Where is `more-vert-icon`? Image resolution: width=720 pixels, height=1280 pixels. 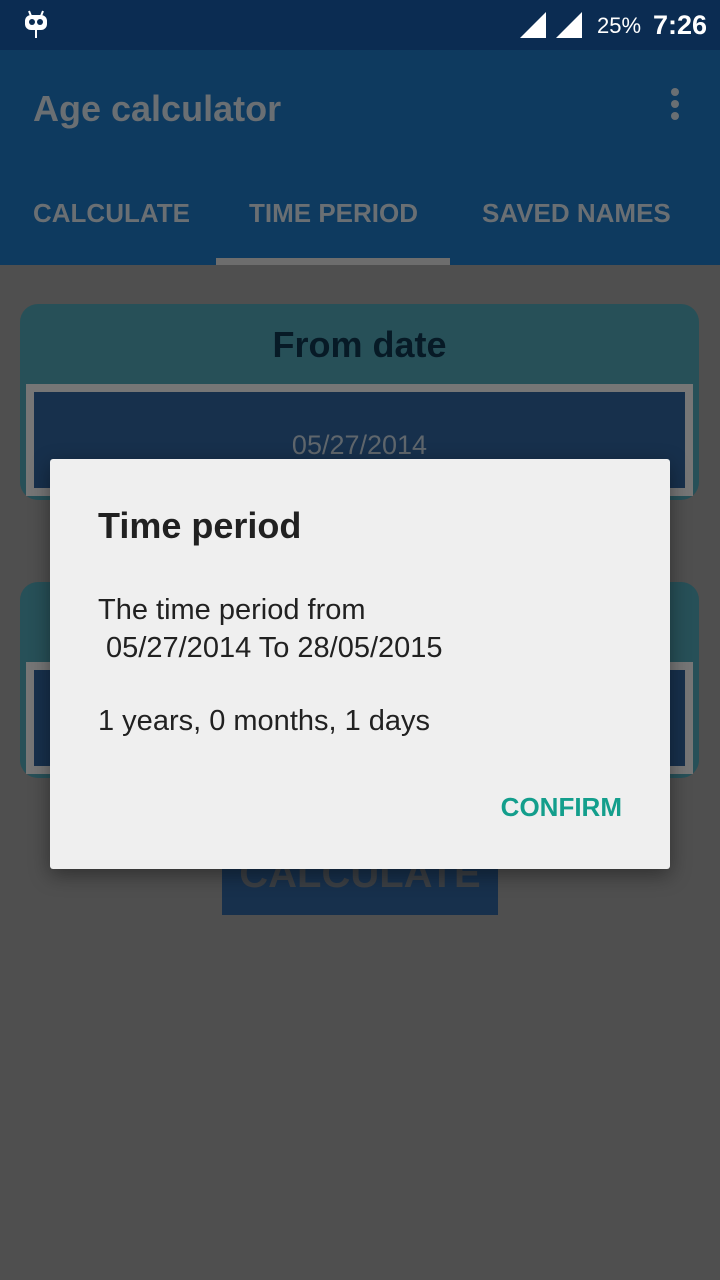
more-vert-icon is located at coordinates (675, 108).